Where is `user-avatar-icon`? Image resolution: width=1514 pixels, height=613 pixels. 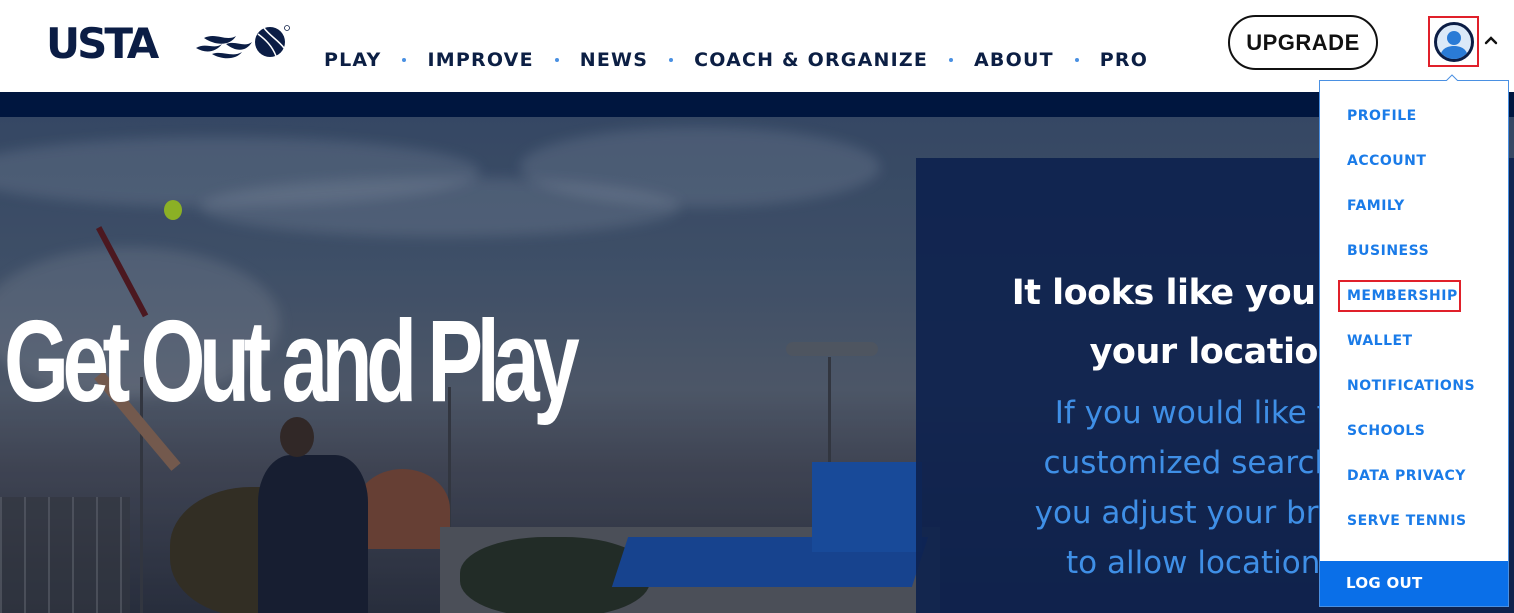
user-avatar-icon is located at coordinates (1453, 44).